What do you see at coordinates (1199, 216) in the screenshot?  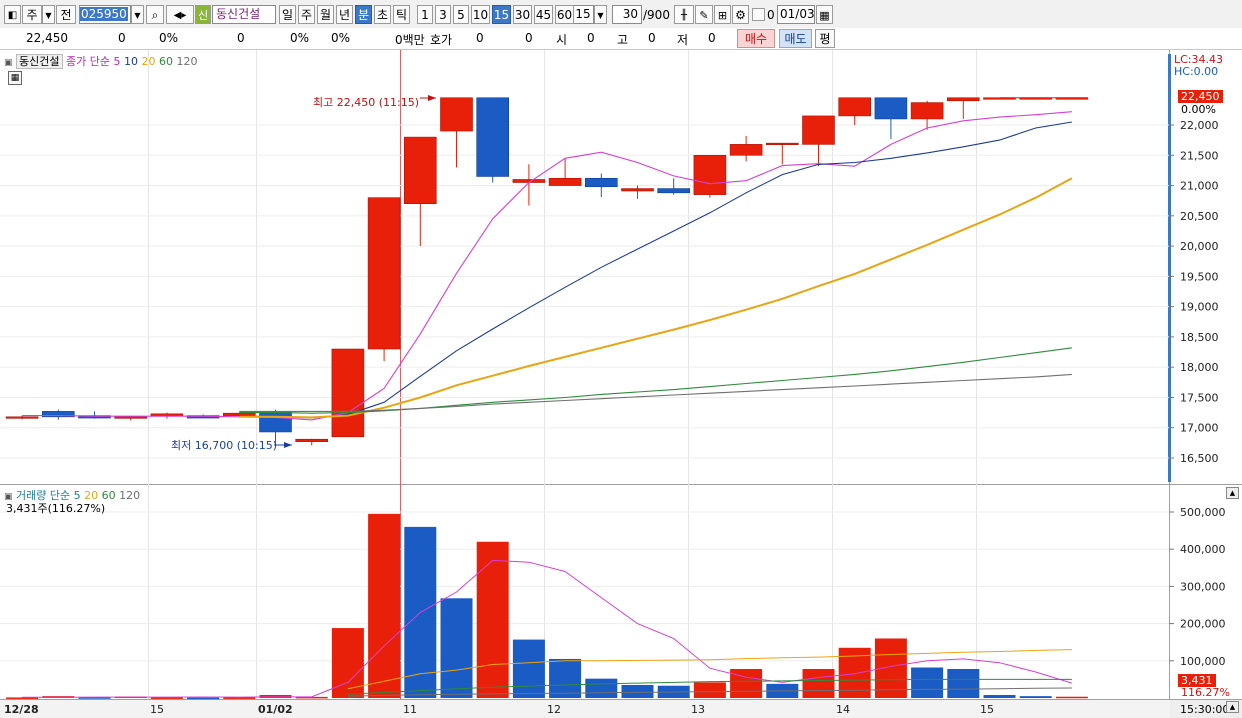 I see `price-tick-label-8: 20,500` at bounding box center [1199, 216].